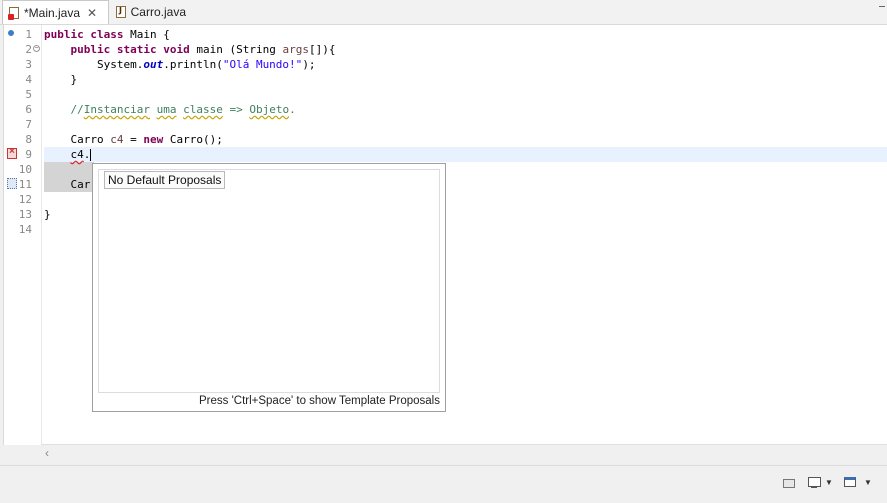 Image resolution: width=887 pixels, height=503 pixels. What do you see at coordinates (176, 49) in the screenshot?
I see `keyword: void` at bounding box center [176, 49].